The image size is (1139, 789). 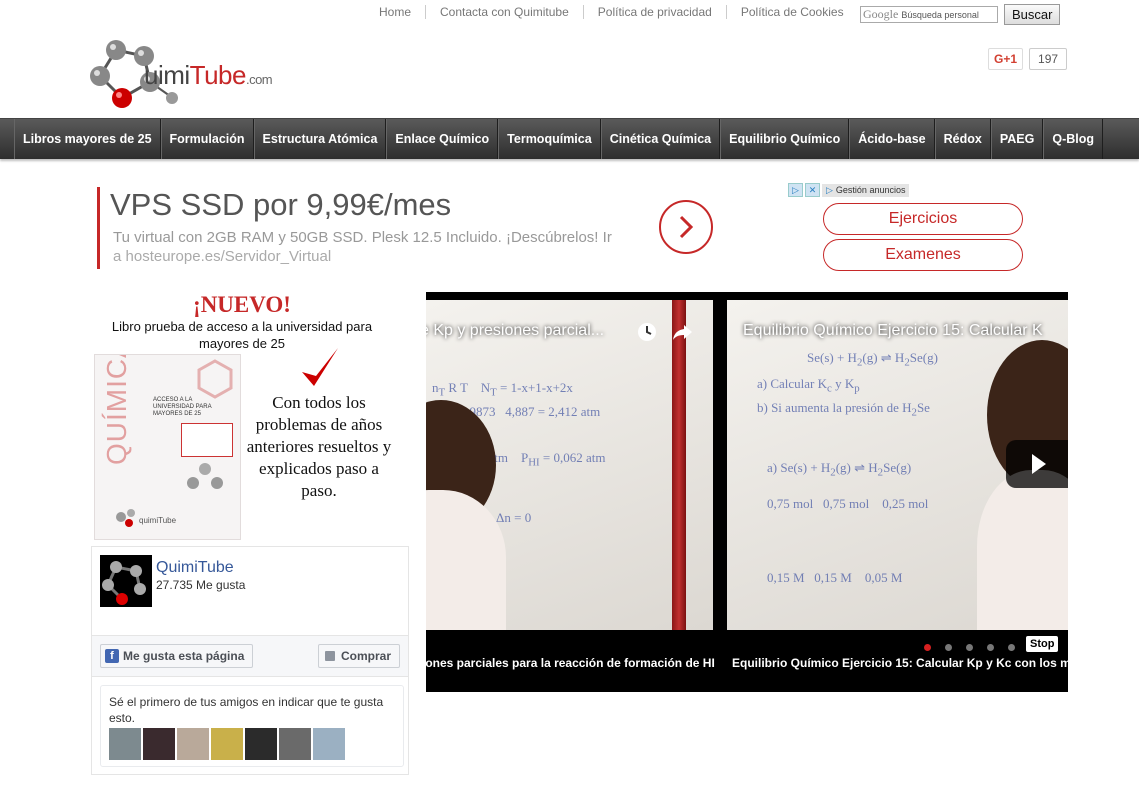 I want to click on adchoices-text: Gestión anuncios, so click(x=870, y=190).